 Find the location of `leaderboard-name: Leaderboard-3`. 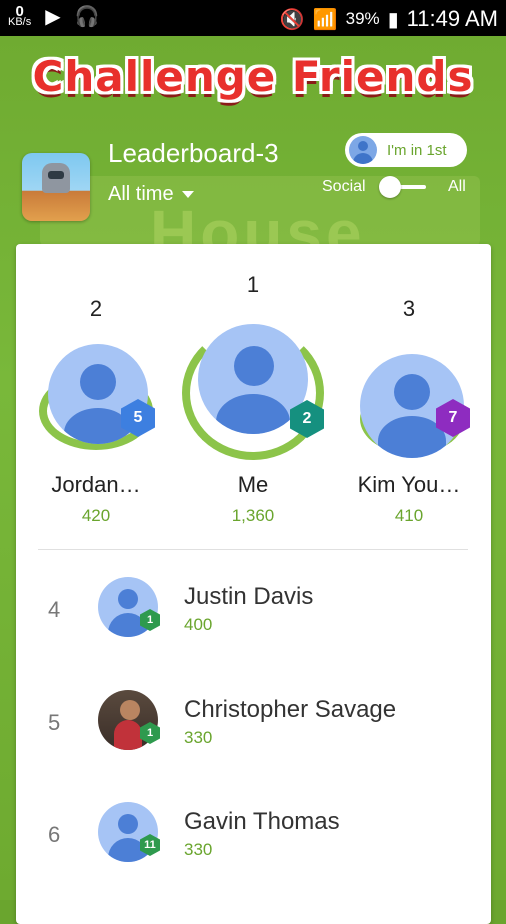

leaderboard-name: Leaderboard-3 is located at coordinates (193, 153).